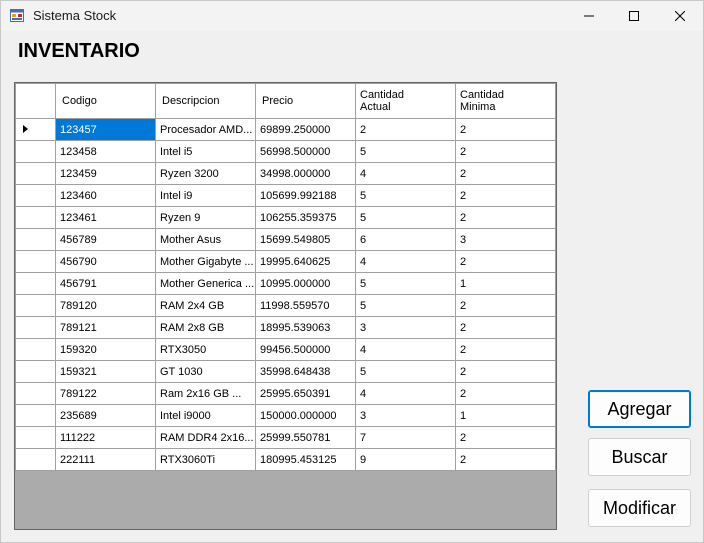 The height and width of the screenshot is (543, 704). Describe the element at coordinates (35, 101) in the screenshot. I see `header-corner` at that location.